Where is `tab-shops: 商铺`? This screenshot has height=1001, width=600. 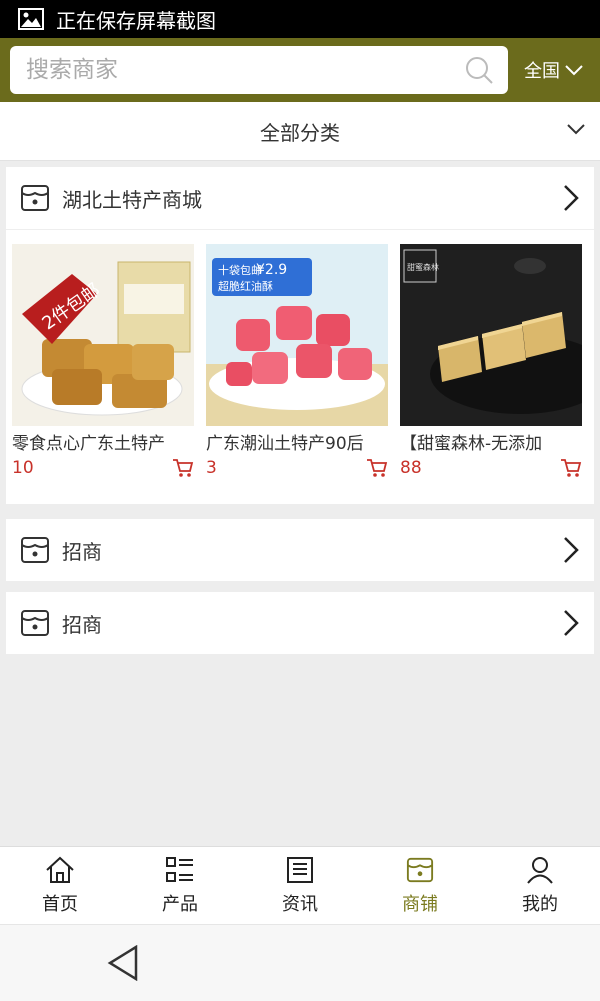
tab-shops: 商铺 is located at coordinates (420, 886).